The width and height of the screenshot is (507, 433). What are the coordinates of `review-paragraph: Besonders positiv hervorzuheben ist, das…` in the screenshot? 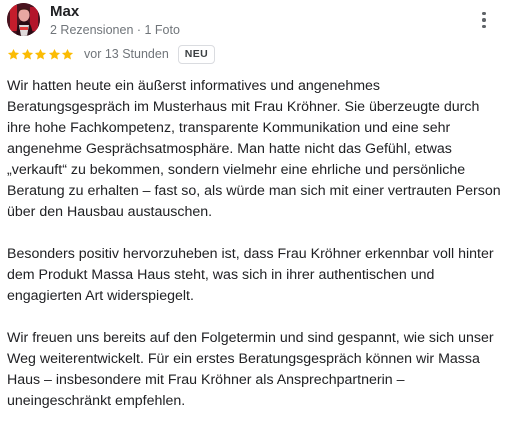 It's located at (255, 275).